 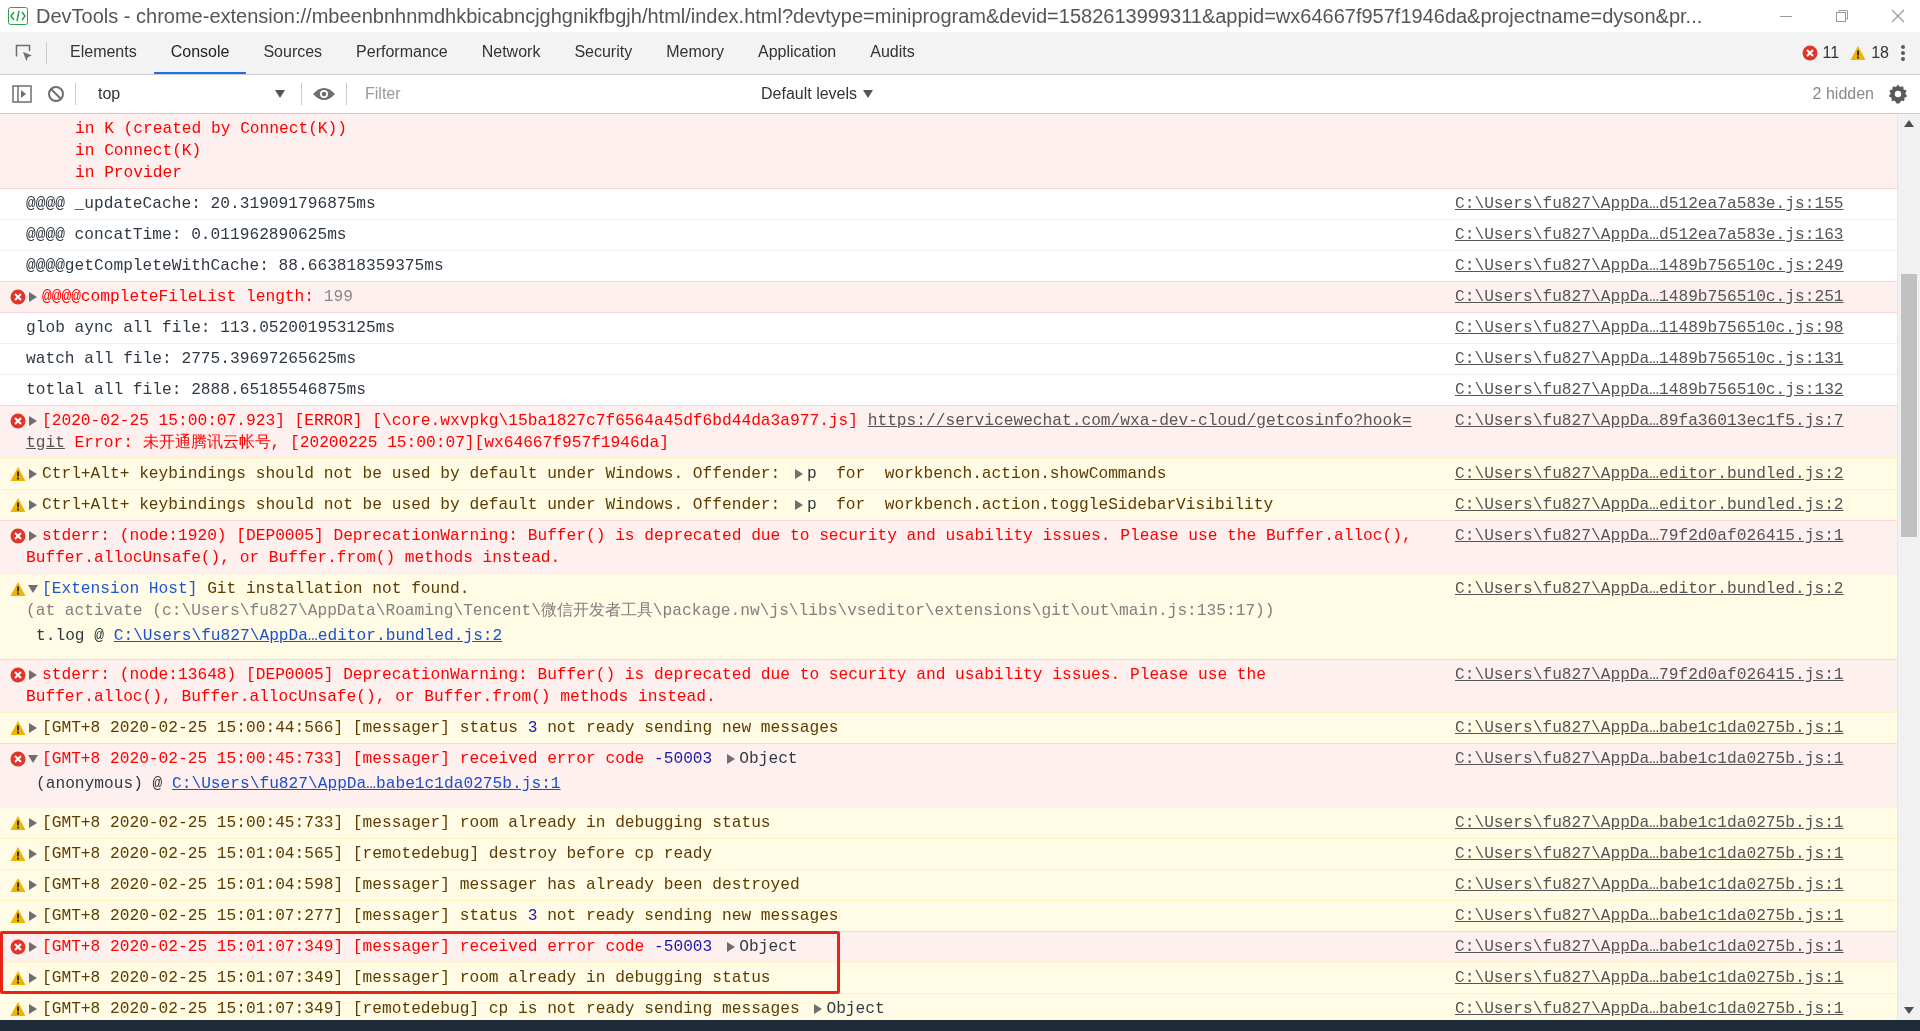 What do you see at coordinates (1843, 94) in the screenshot?
I see `hidden-count: 2 hidden` at bounding box center [1843, 94].